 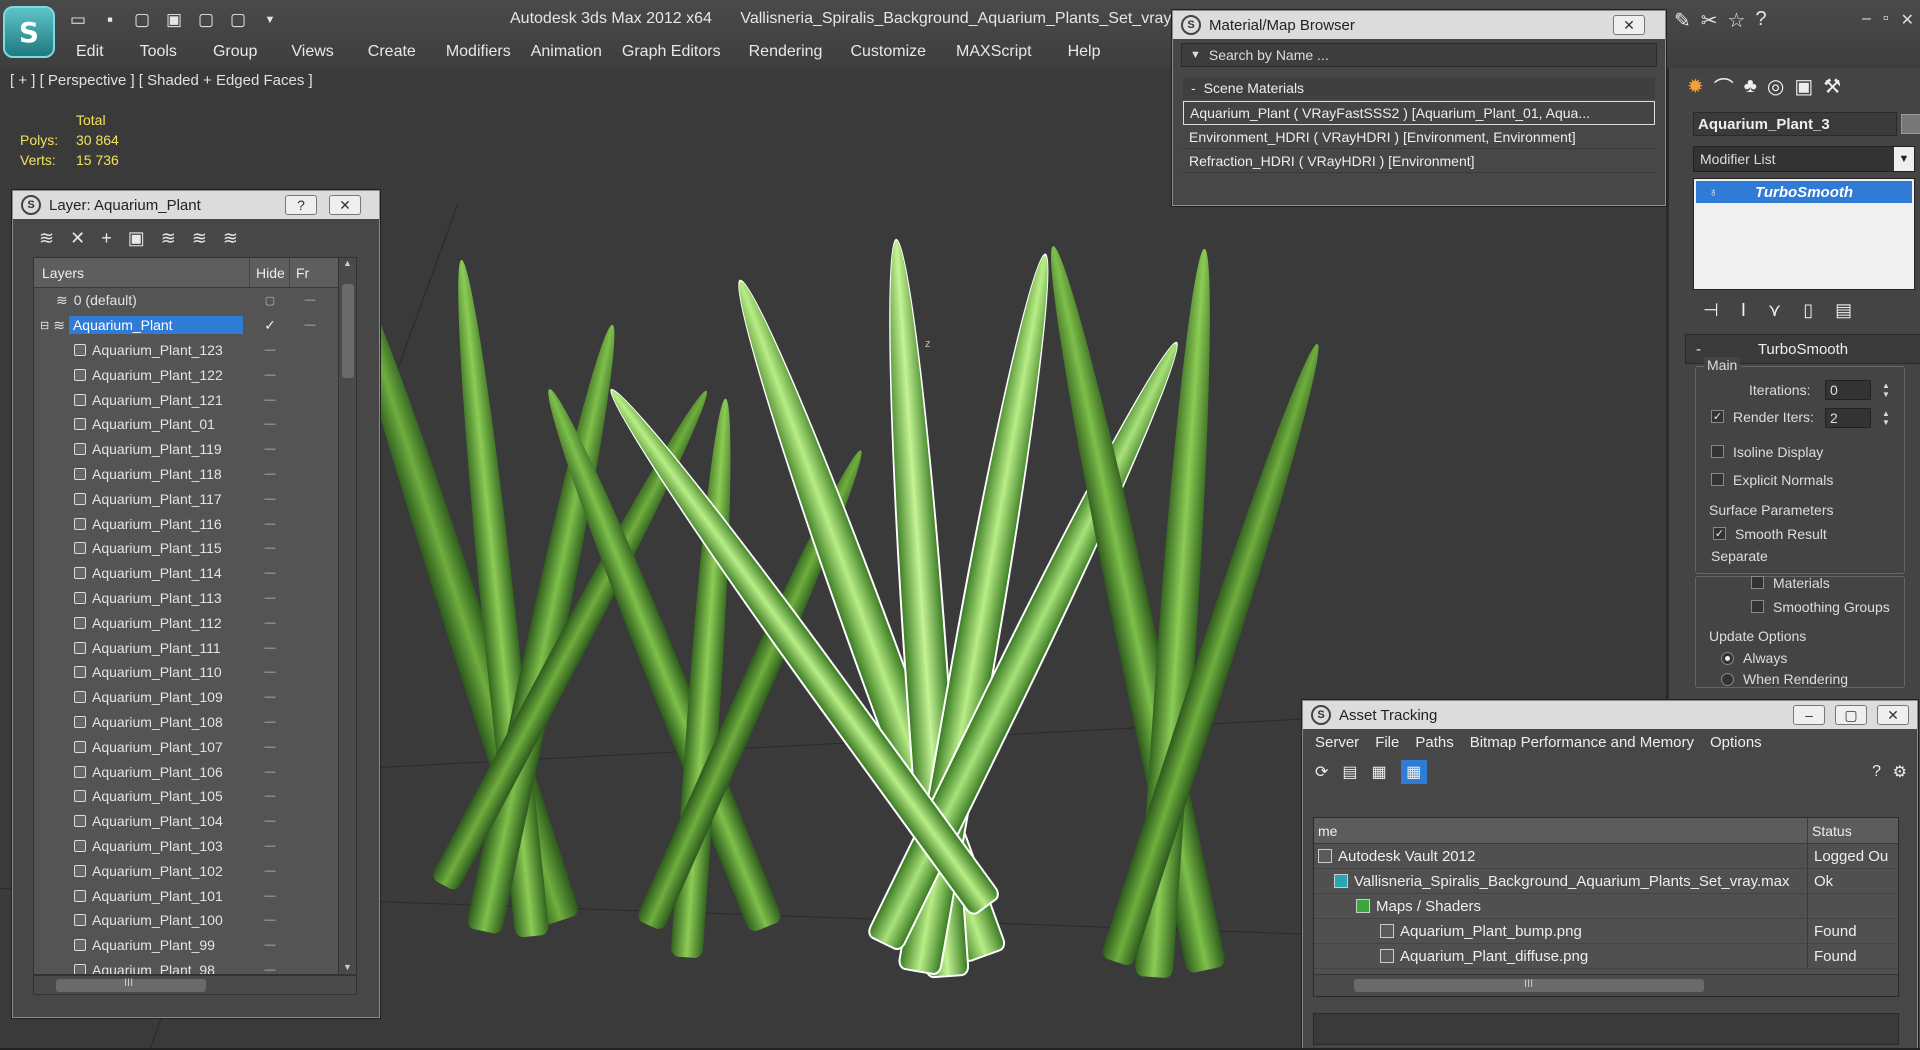 What do you see at coordinates (195, 424) in the screenshot?
I see `layer-object-row: Aquarium_Plant_01 —` at bounding box center [195, 424].